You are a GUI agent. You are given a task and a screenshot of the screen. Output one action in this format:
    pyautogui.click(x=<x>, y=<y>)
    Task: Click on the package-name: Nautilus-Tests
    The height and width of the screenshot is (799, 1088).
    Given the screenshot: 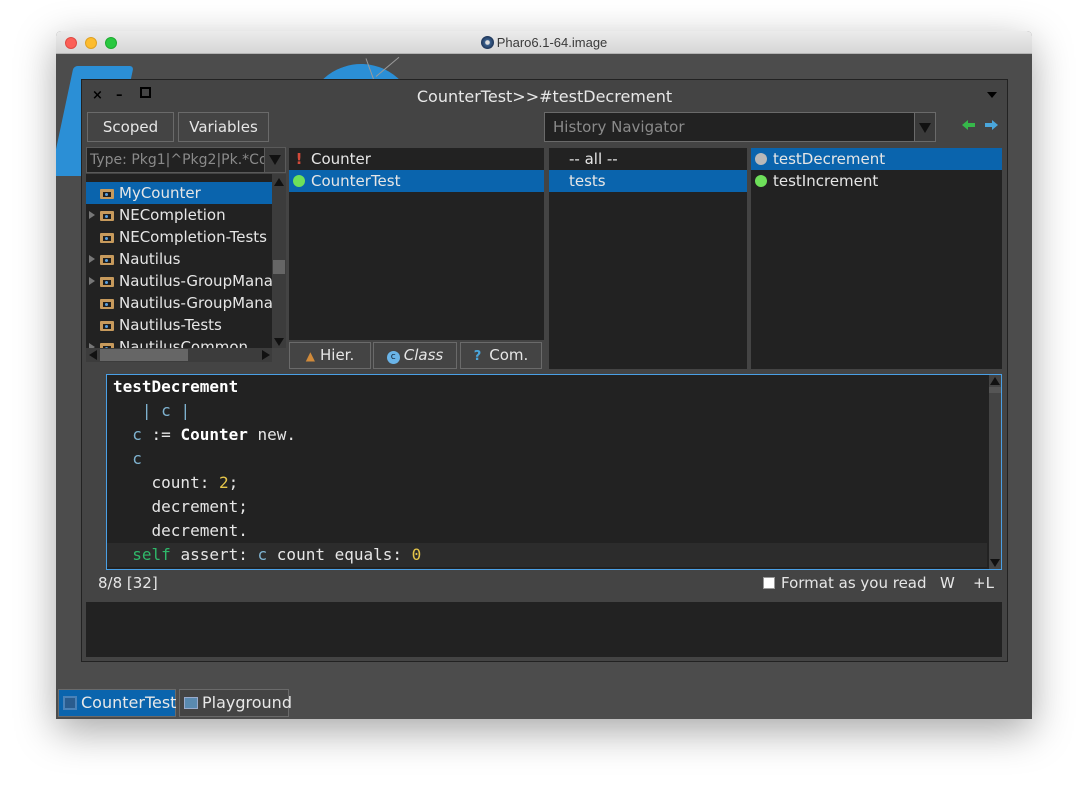 What is the action you would take?
    pyautogui.click(x=170, y=325)
    